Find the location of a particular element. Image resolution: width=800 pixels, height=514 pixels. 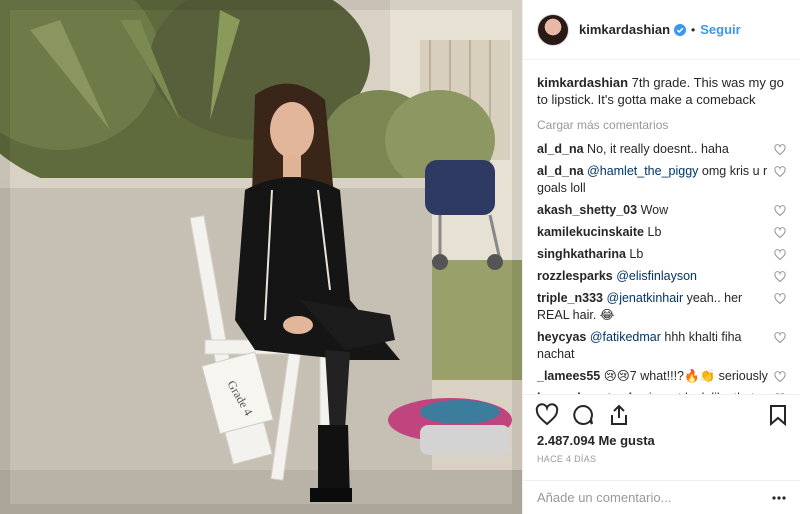

comment-row: akash_shetty_03 Wow is located at coordinates (661, 210).